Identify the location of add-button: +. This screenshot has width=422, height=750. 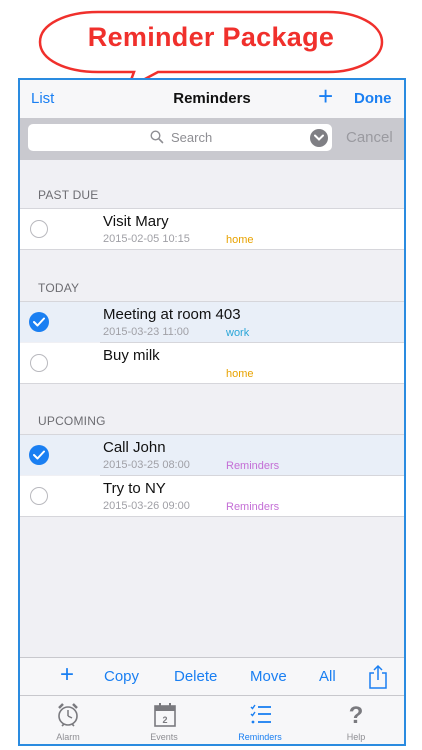
(67, 675).